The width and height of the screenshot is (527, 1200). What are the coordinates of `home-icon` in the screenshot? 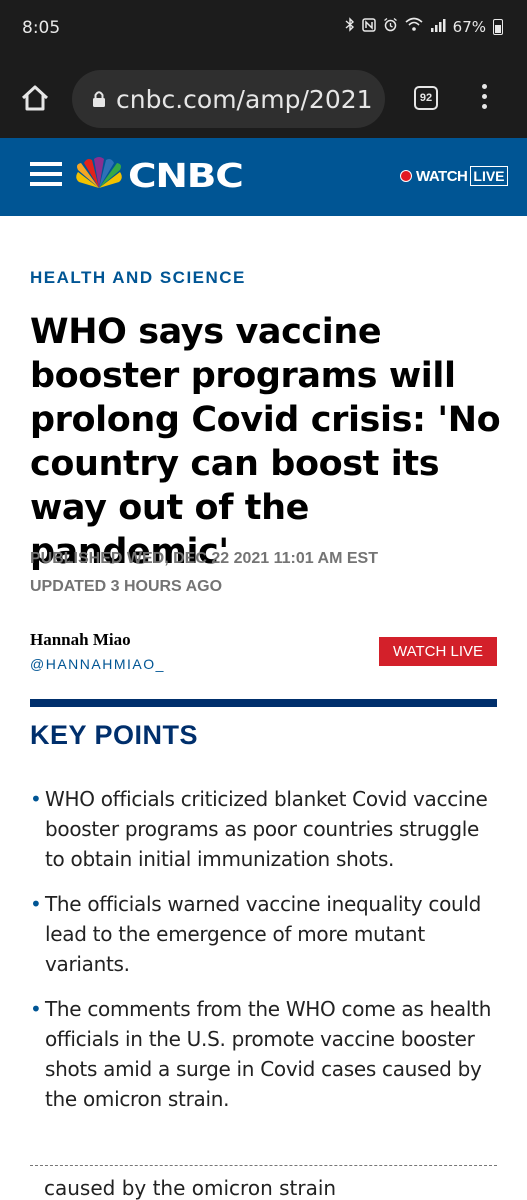 It's located at (35, 100).